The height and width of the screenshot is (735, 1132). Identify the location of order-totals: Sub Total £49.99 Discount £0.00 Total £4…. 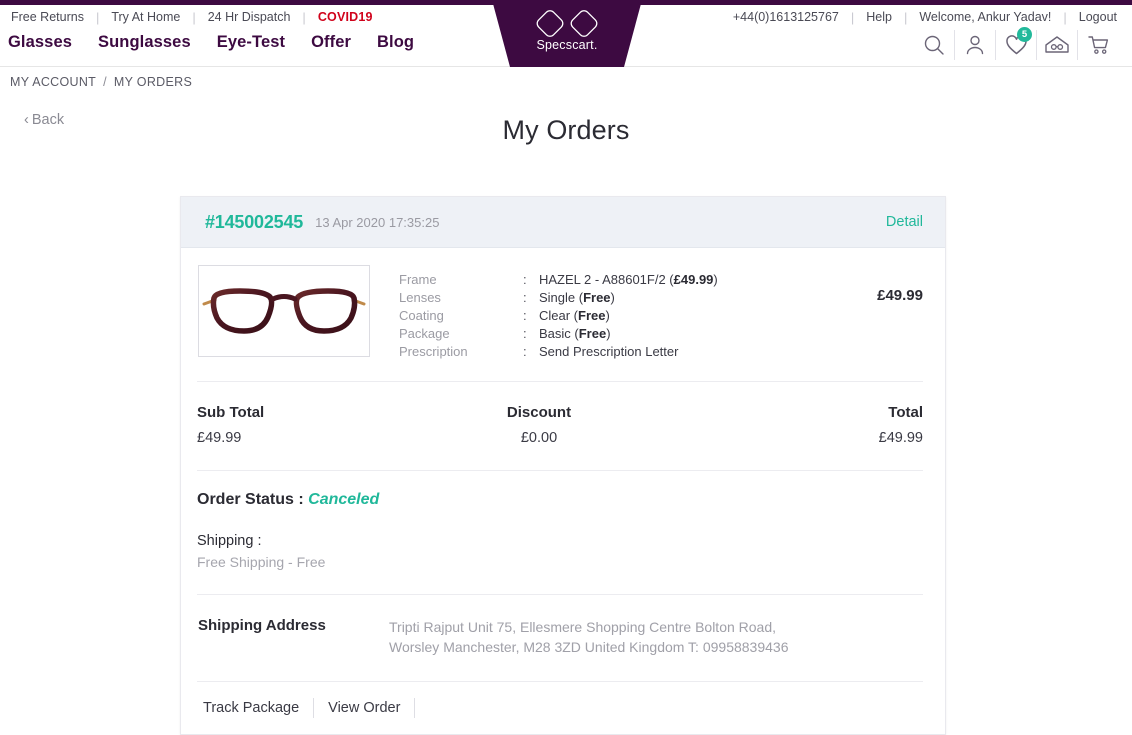
(560, 426).